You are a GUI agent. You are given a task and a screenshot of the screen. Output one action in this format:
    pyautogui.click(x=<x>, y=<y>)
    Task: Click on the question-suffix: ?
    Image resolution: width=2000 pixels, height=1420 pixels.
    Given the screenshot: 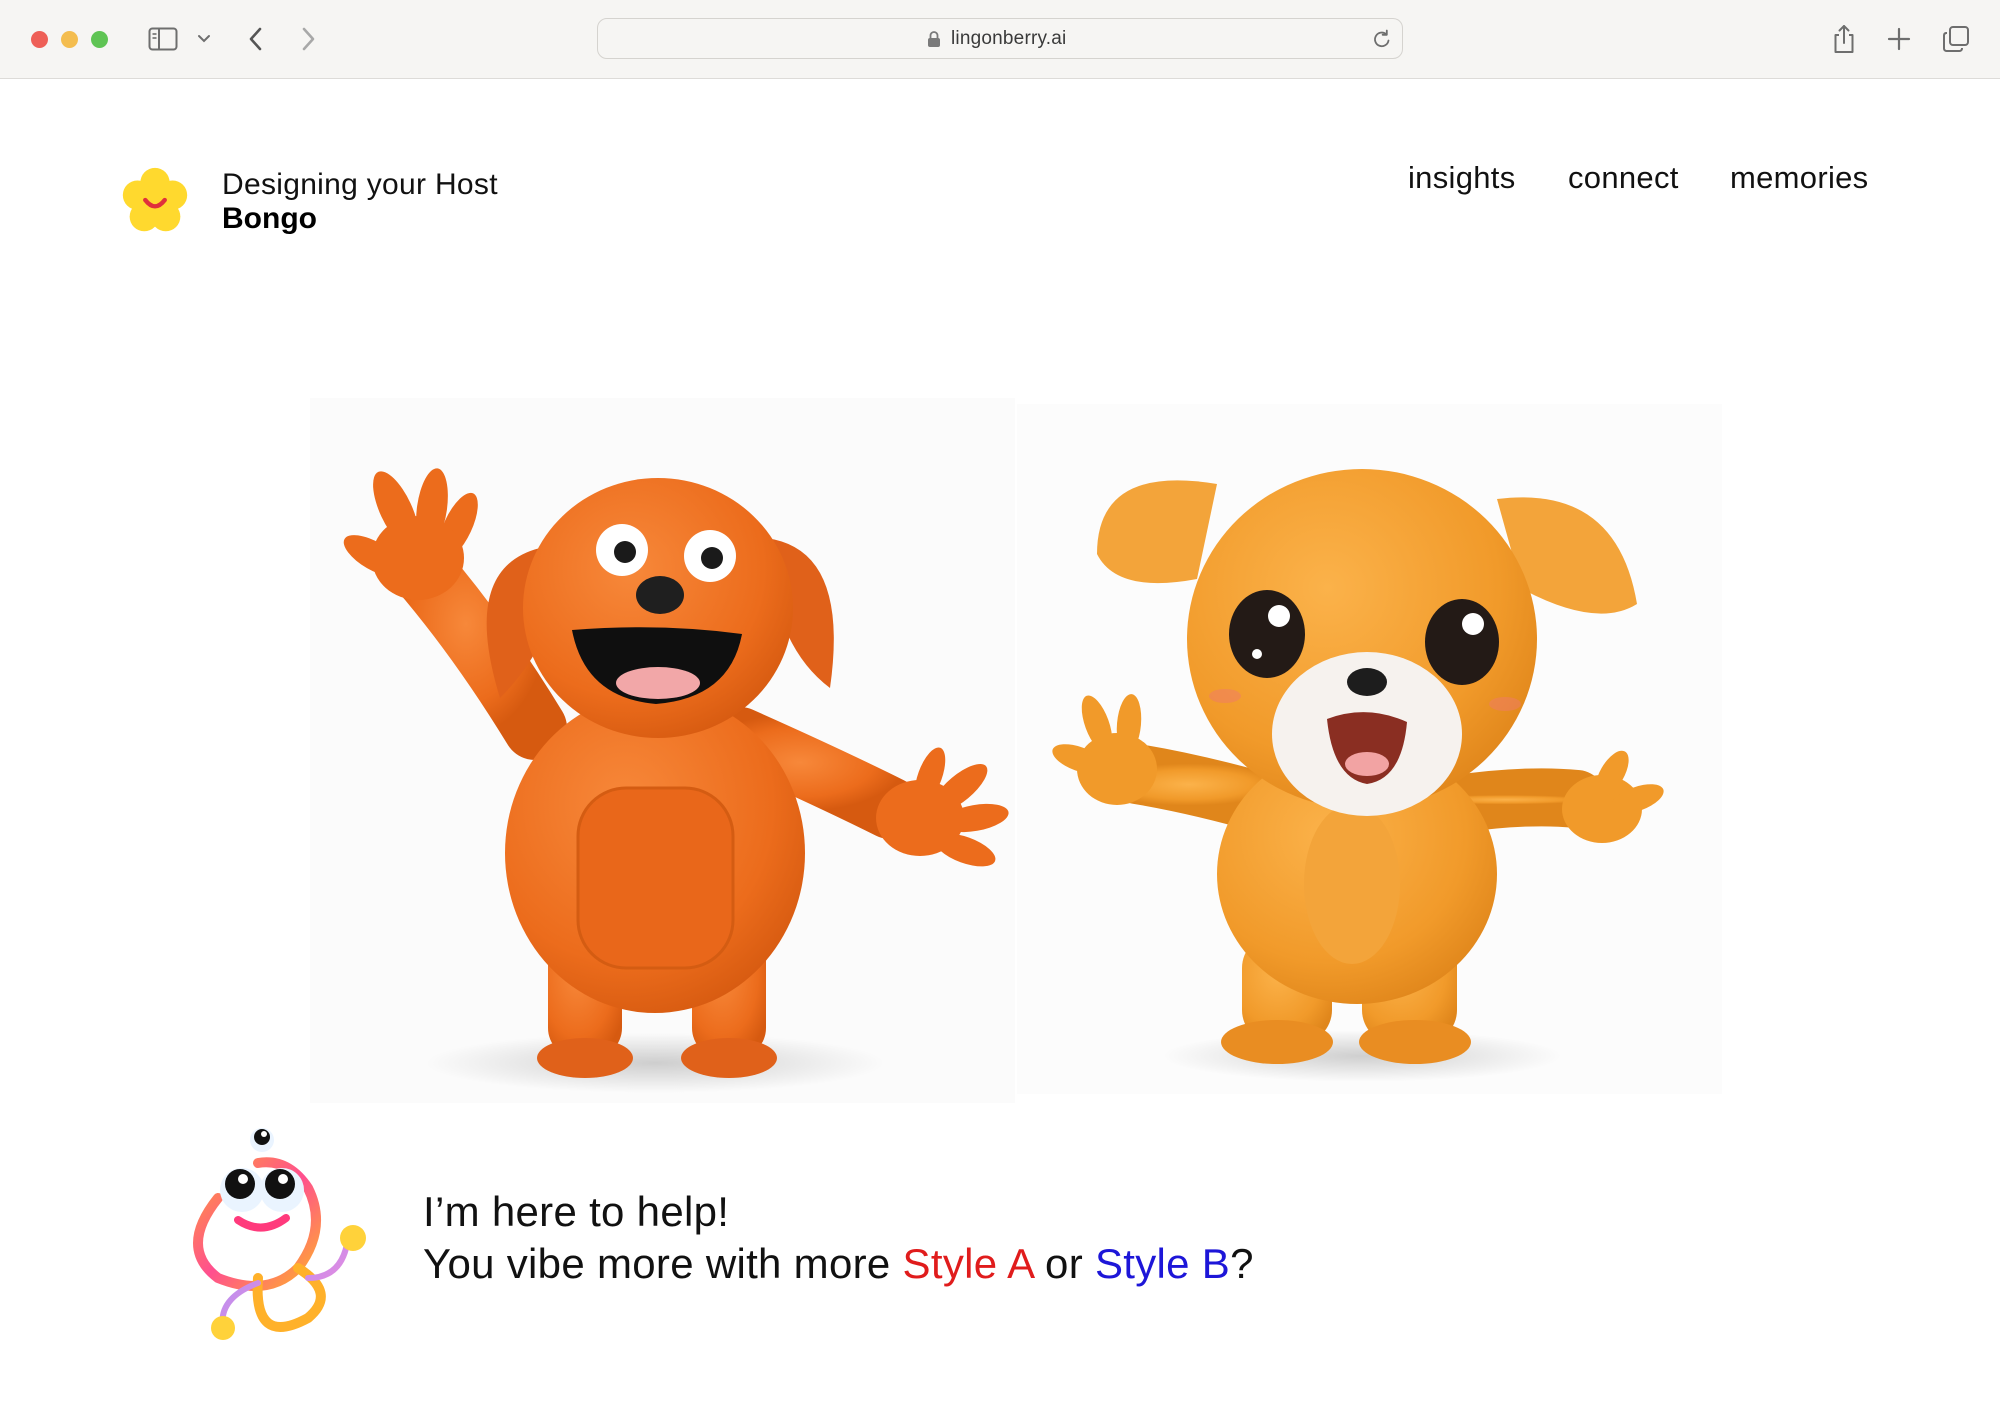 What is the action you would take?
    pyautogui.click(x=1242, y=1263)
    